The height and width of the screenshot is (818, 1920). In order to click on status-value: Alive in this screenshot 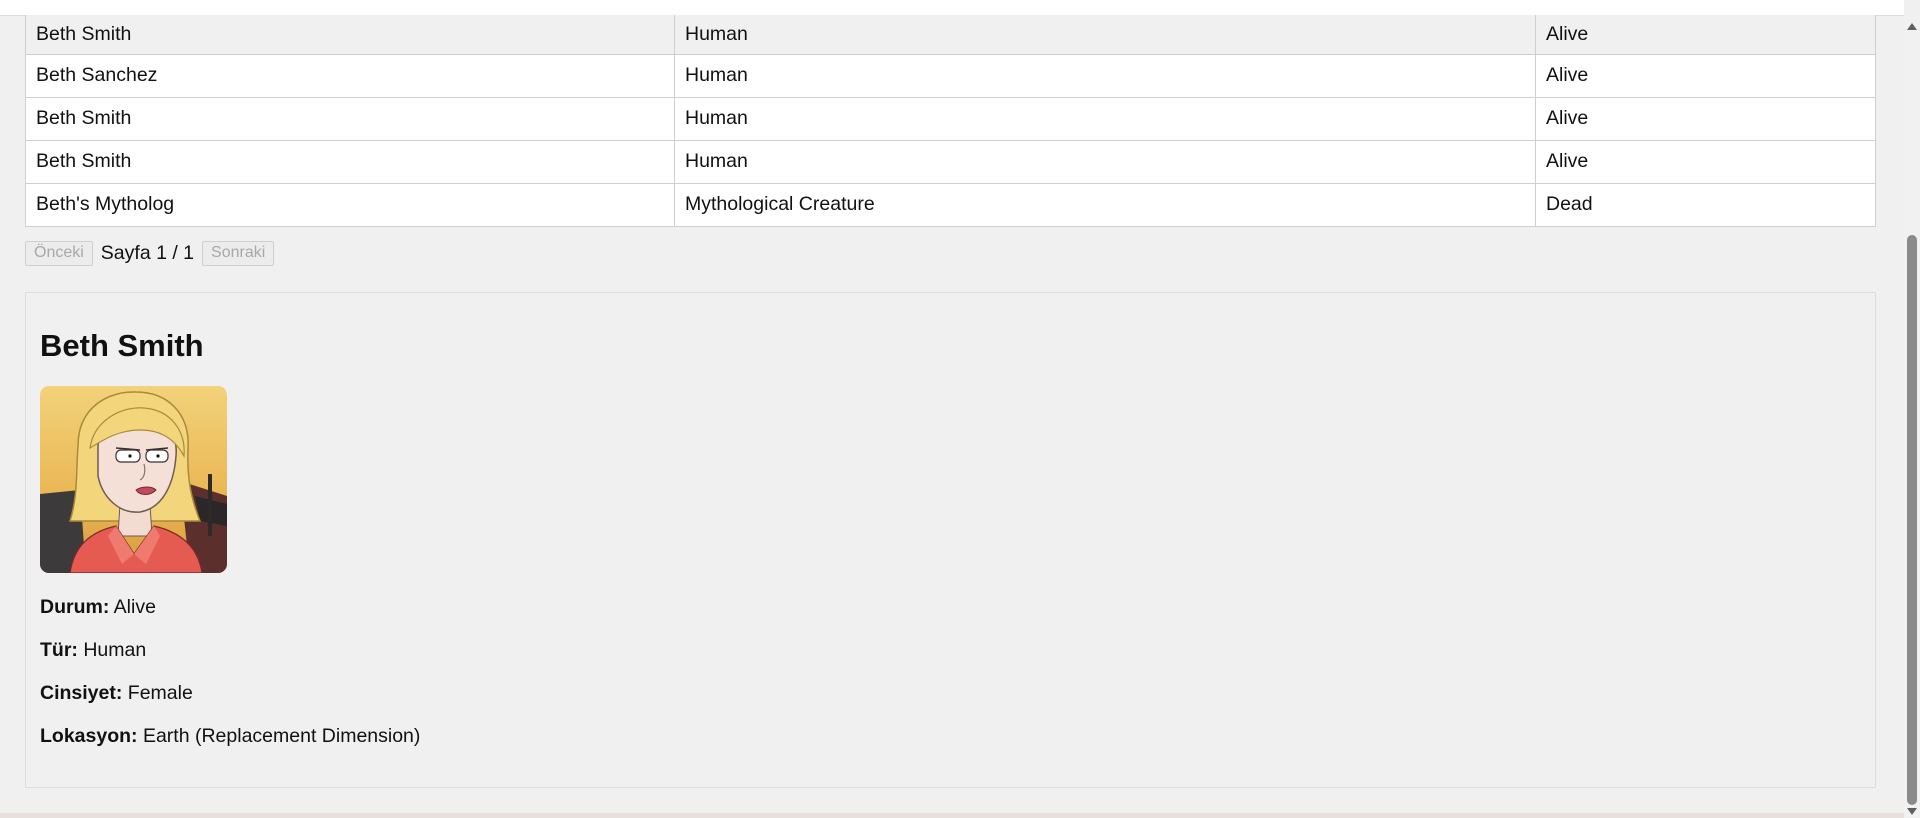, I will do `click(134, 606)`.